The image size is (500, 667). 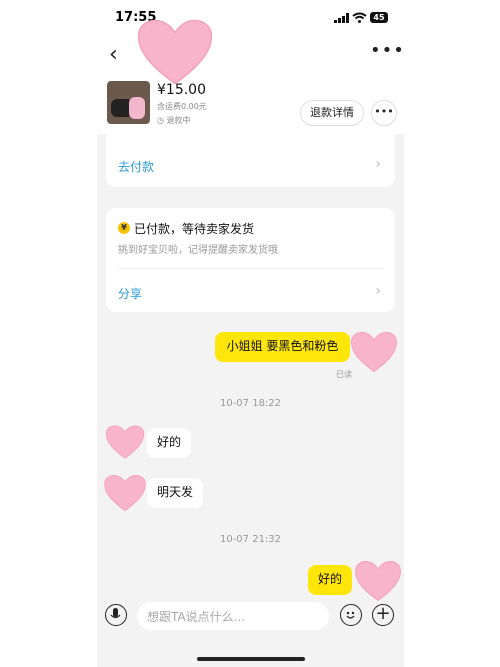 What do you see at coordinates (250, 539) in the screenshot?
I see `timestamp: 10-07 21:32` at bounding box center [250, 539].